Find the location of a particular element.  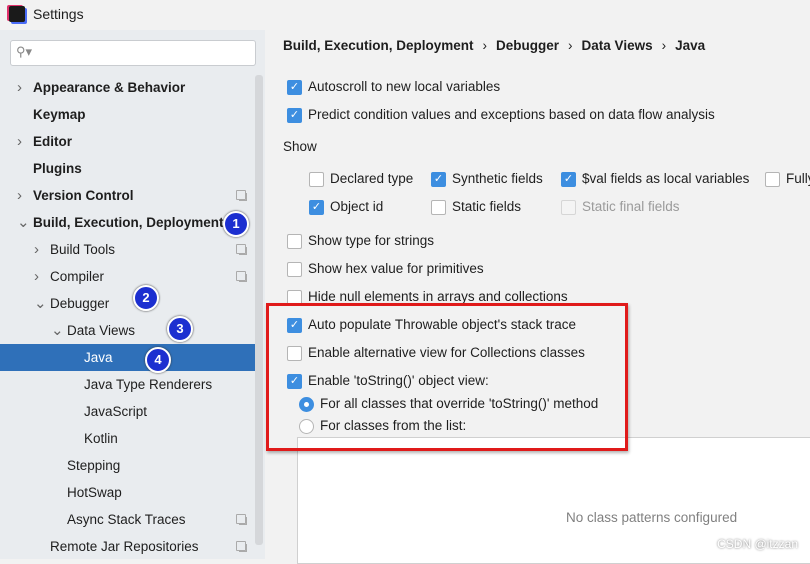

tree-item-appearance-behavior: › Appearance & Behavior is located at coordinates (131, 87).